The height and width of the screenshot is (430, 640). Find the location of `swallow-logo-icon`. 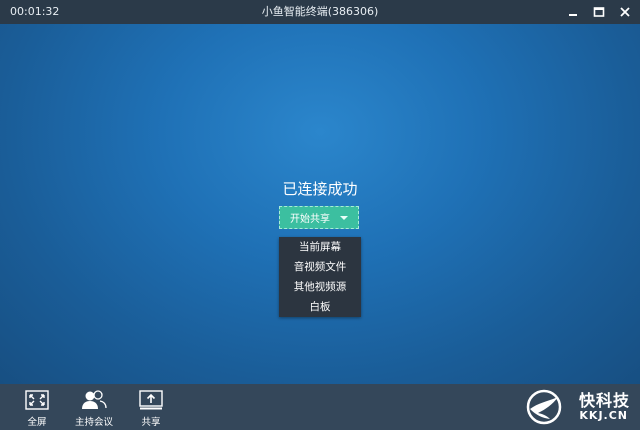

swallow-logo-icon is located at coordinates (544, 407).